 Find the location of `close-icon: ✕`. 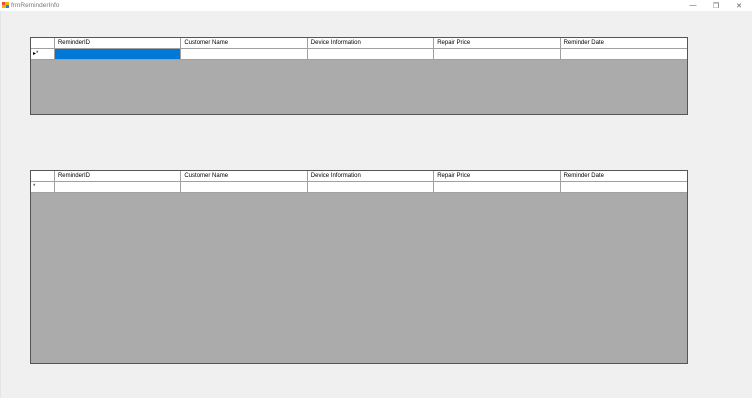

close-icon: ✕ is located at coordinates (739, 6).